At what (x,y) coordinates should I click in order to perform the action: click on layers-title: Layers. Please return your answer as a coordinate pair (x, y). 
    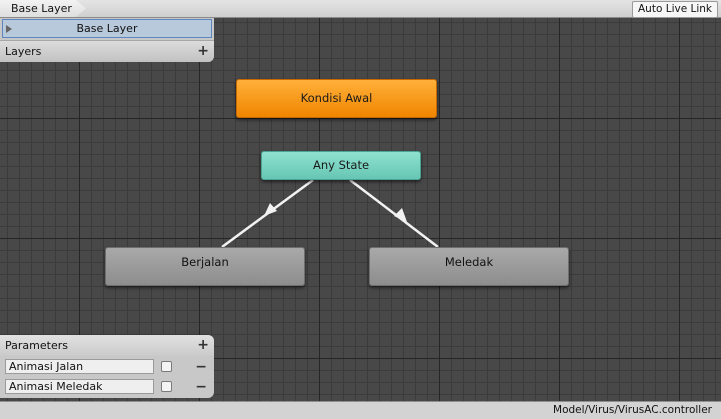
    Looking at the image, I should click on (23, 51).